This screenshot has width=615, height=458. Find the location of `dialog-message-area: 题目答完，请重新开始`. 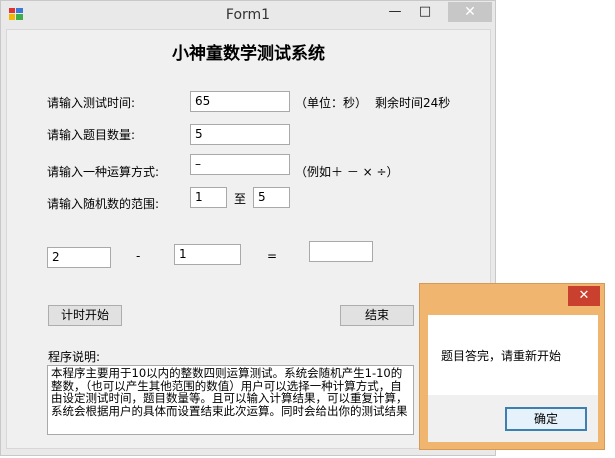

dialog-message-area: 题目答完，请重新开始 is located at coordinates (513, 355).